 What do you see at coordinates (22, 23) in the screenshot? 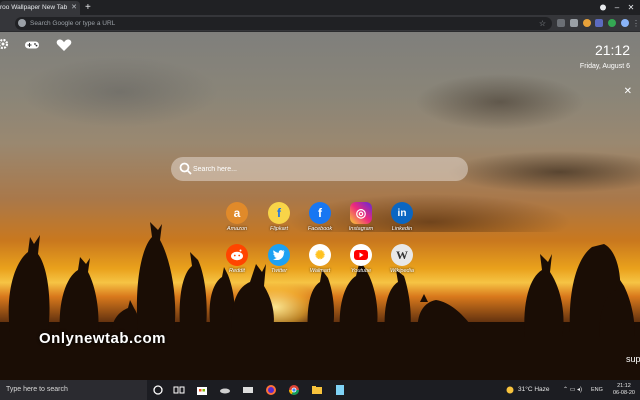
I see `google-icon` at bounding box center [22, 23].